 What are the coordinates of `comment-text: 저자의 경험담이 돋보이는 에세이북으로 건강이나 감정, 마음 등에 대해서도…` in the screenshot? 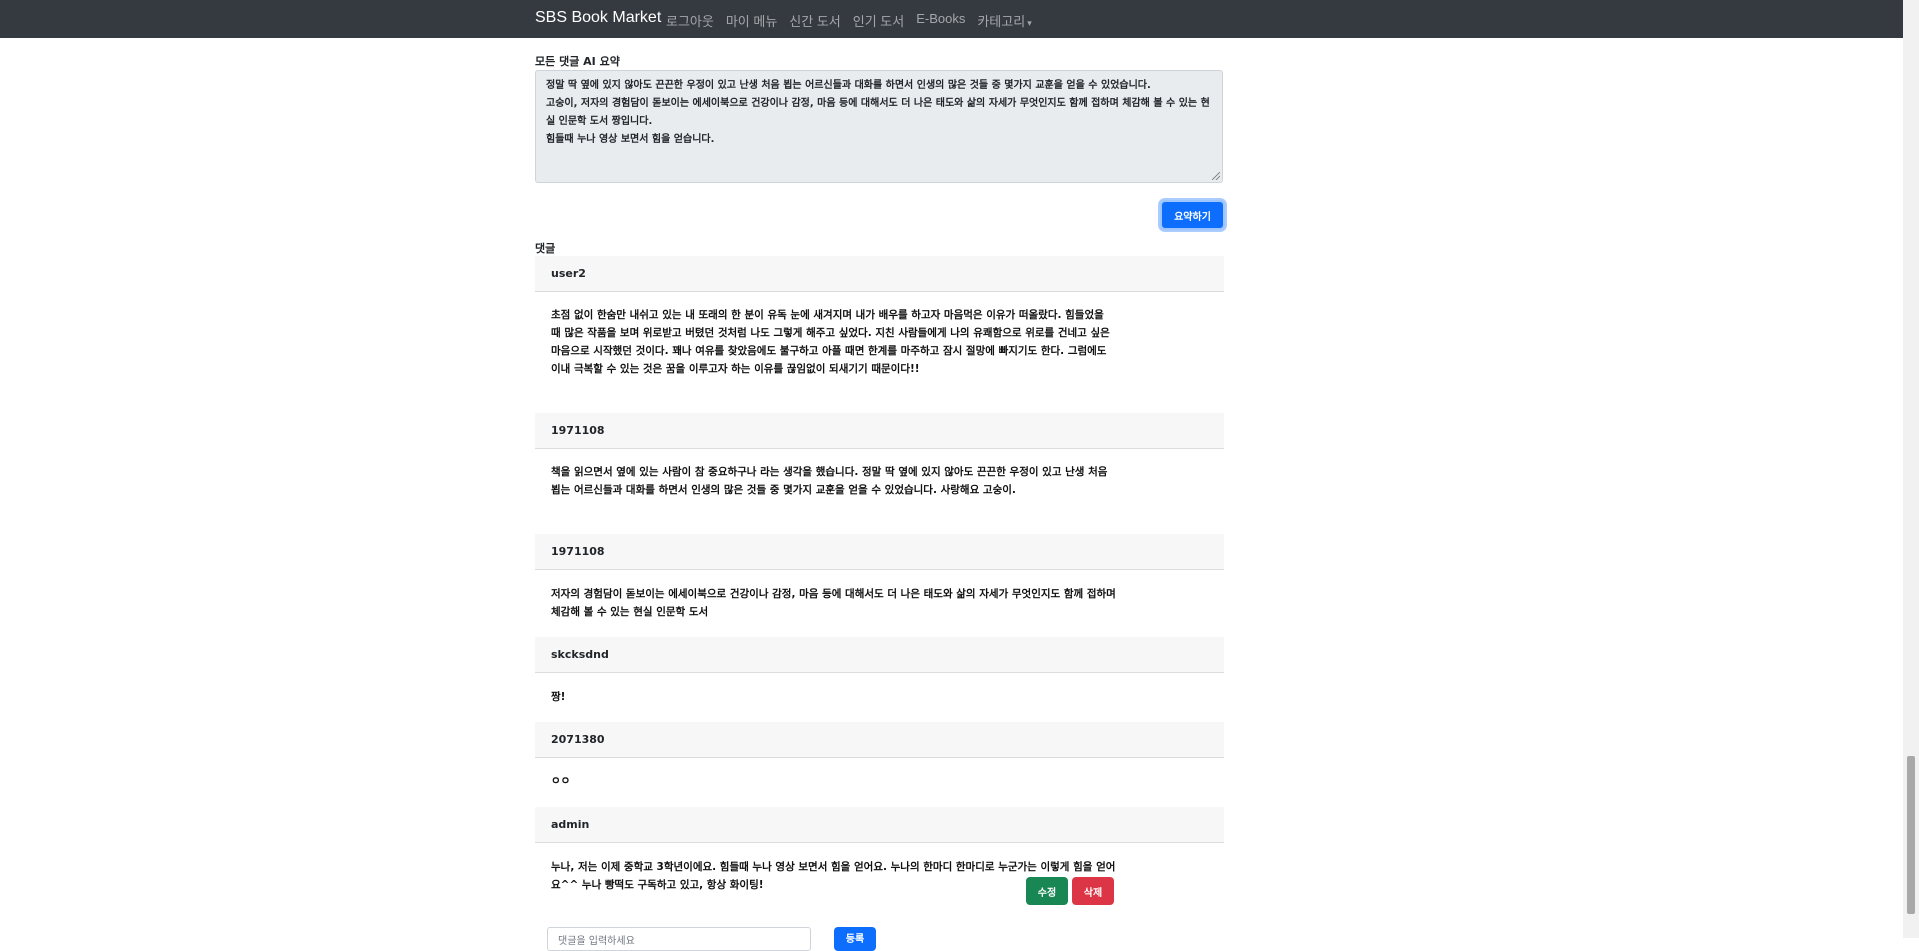 It's located at (833, 603).